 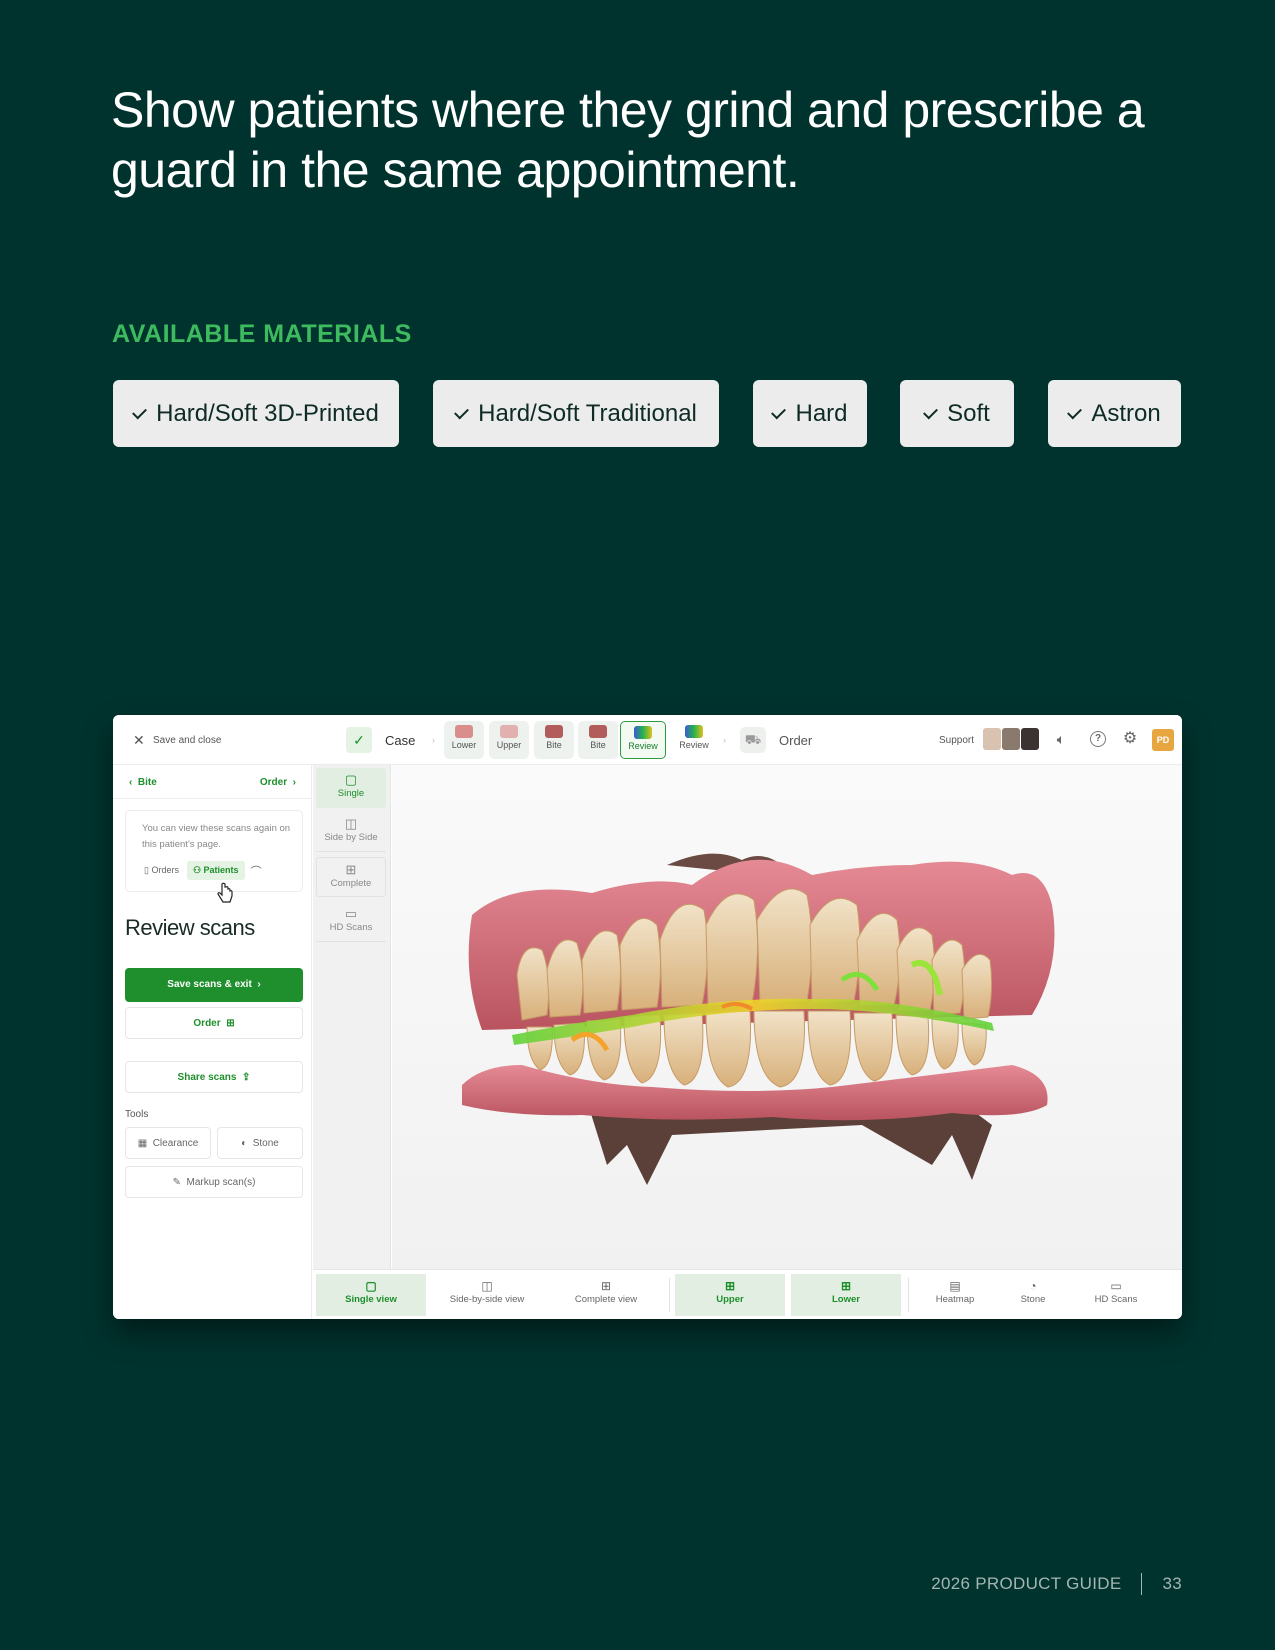 What do you see at coordinates (509, 731) in the screenshot?
I see `upper-arch-thumbnail-icon` at bounding box center [509, 731].